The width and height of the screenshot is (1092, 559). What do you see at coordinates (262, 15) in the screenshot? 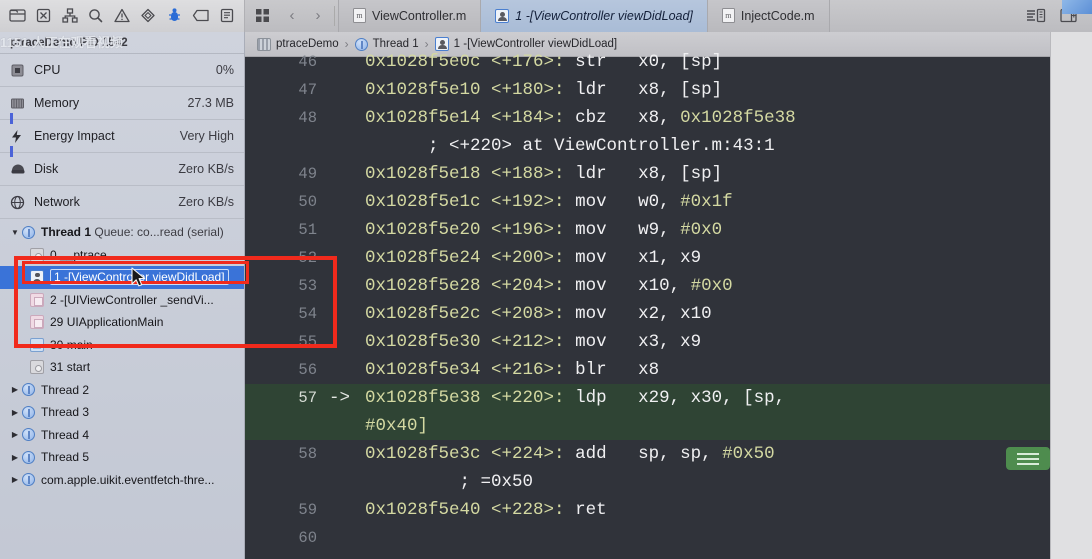
I see `grid-icon` at bounding box center [262, 15].